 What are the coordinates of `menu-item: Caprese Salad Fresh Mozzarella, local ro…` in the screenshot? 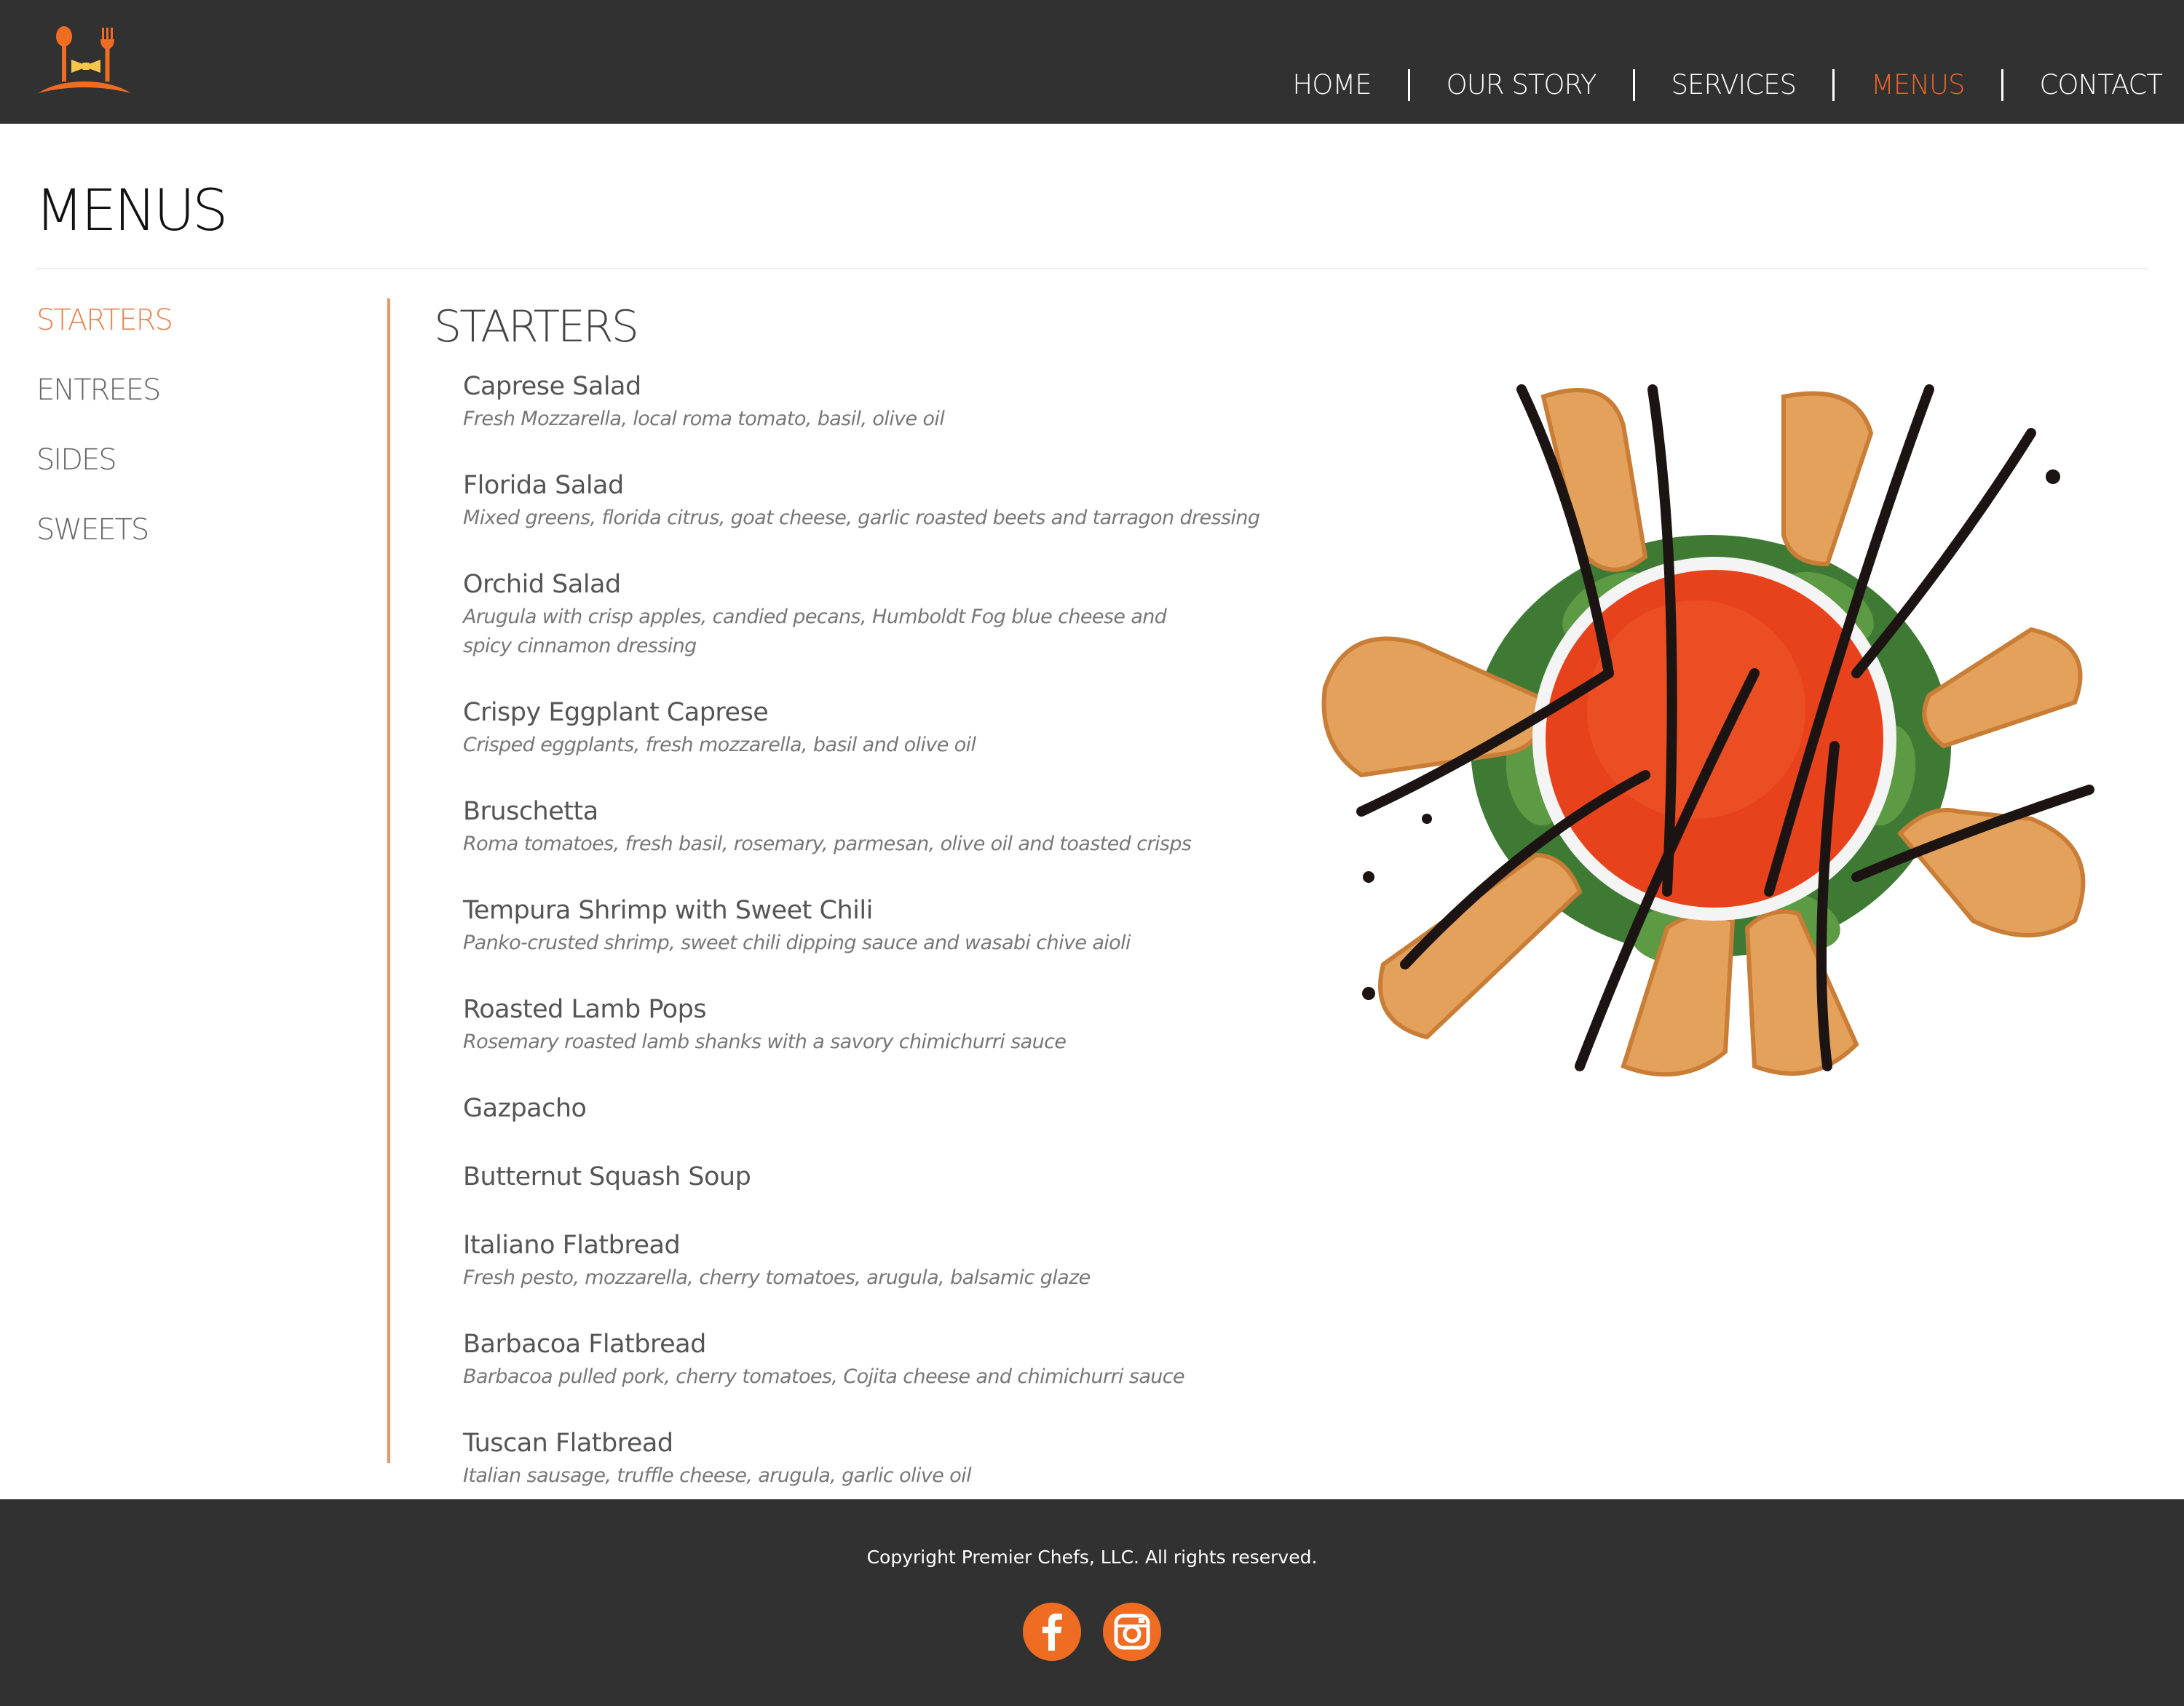 It's located at (863, 401).